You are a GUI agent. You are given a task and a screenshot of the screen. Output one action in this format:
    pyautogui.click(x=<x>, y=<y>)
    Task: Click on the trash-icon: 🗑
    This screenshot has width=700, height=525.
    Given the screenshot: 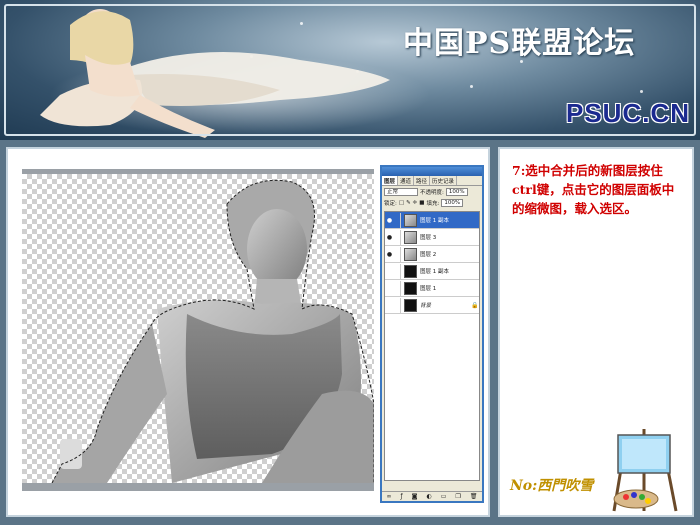 What is the action you would take?
    pyautogui.click(x=474, y=496)
    